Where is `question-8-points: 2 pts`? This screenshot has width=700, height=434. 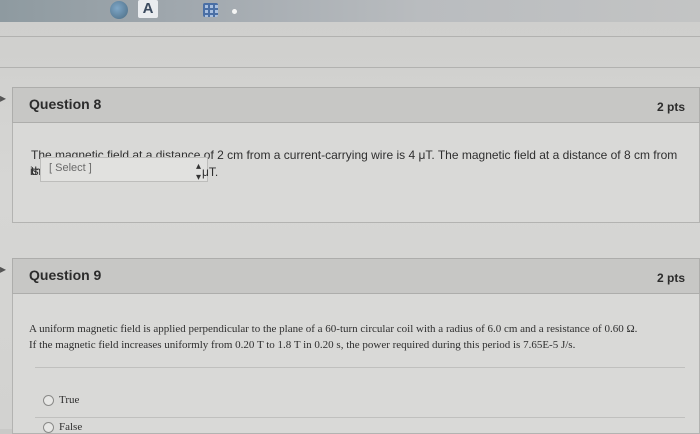
question-8-points: 2 pts is located at coordinates (670, 107).